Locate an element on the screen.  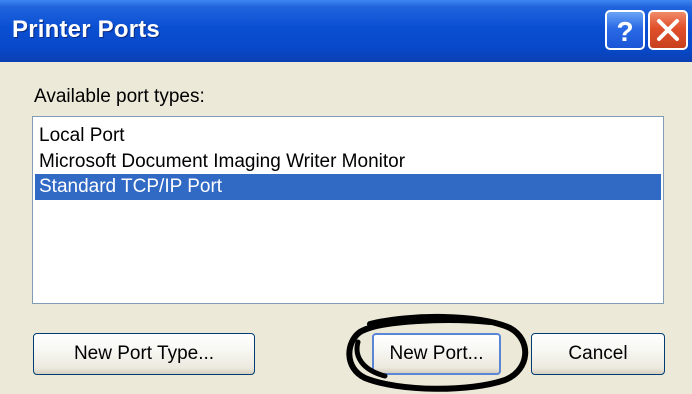
list-item-local-port: Local Port is located at coordinates (348, 136).